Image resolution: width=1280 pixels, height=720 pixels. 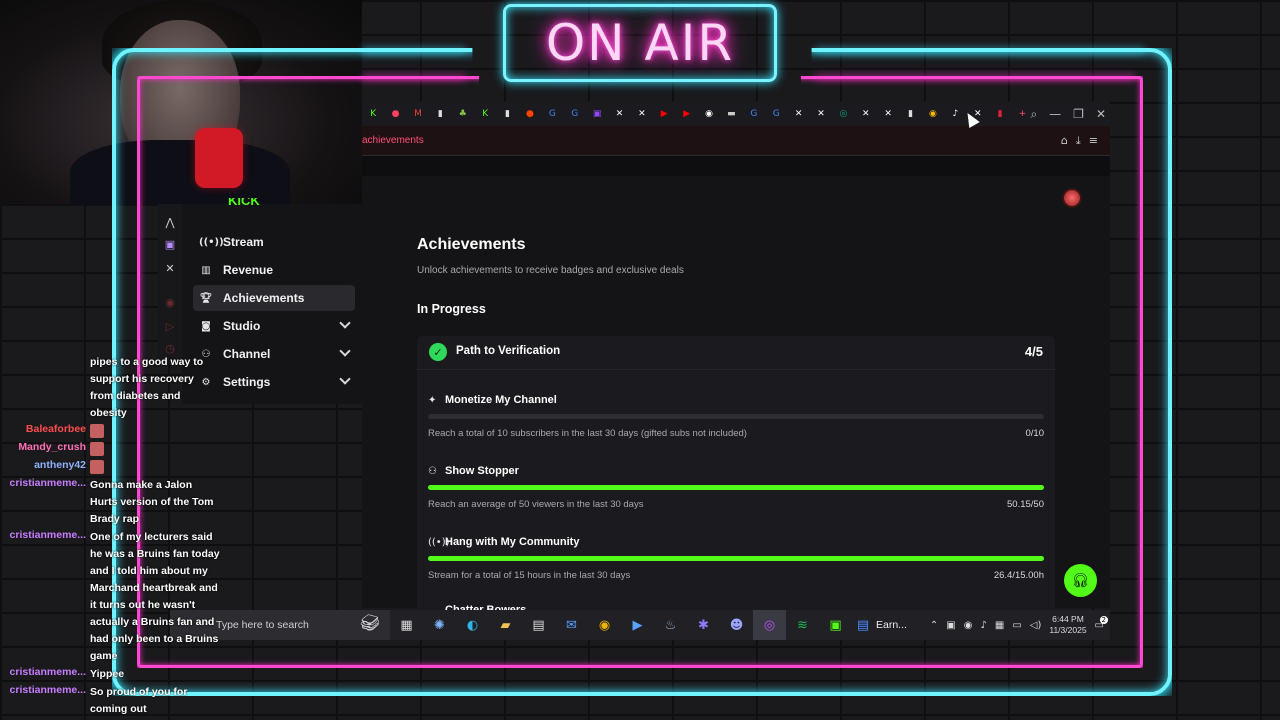 I want to click on chat-username: antheny42, so click(x=60, y=465).